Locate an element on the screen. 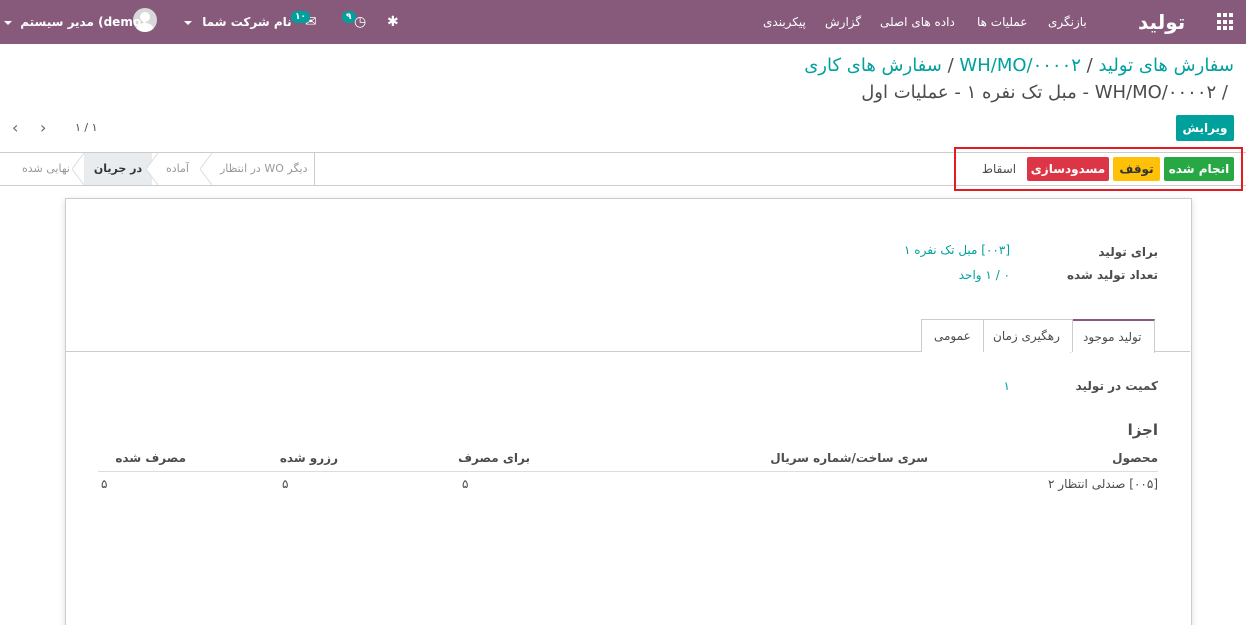 This screenshot has height=625, width=1246. col-lot-serial: سری ساخت/شماره سریال is located at coordinates (849, 458).